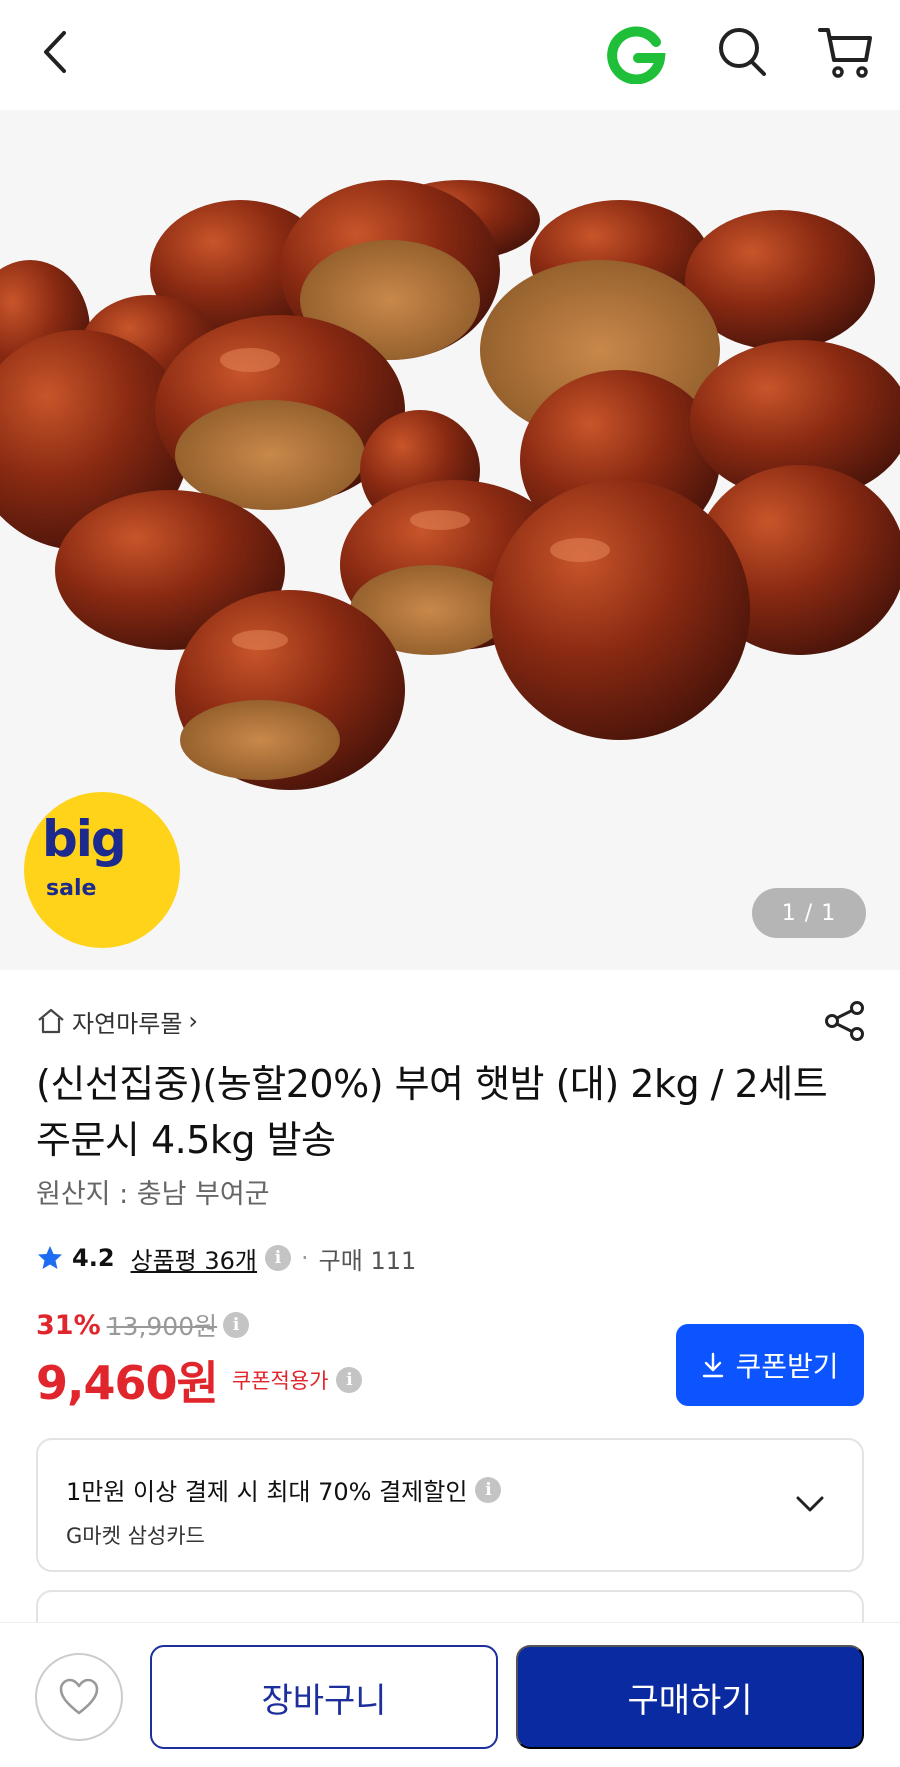 This screenshot has height=1767, width=900. I want to click on heart-icon, so click(79, 1696).